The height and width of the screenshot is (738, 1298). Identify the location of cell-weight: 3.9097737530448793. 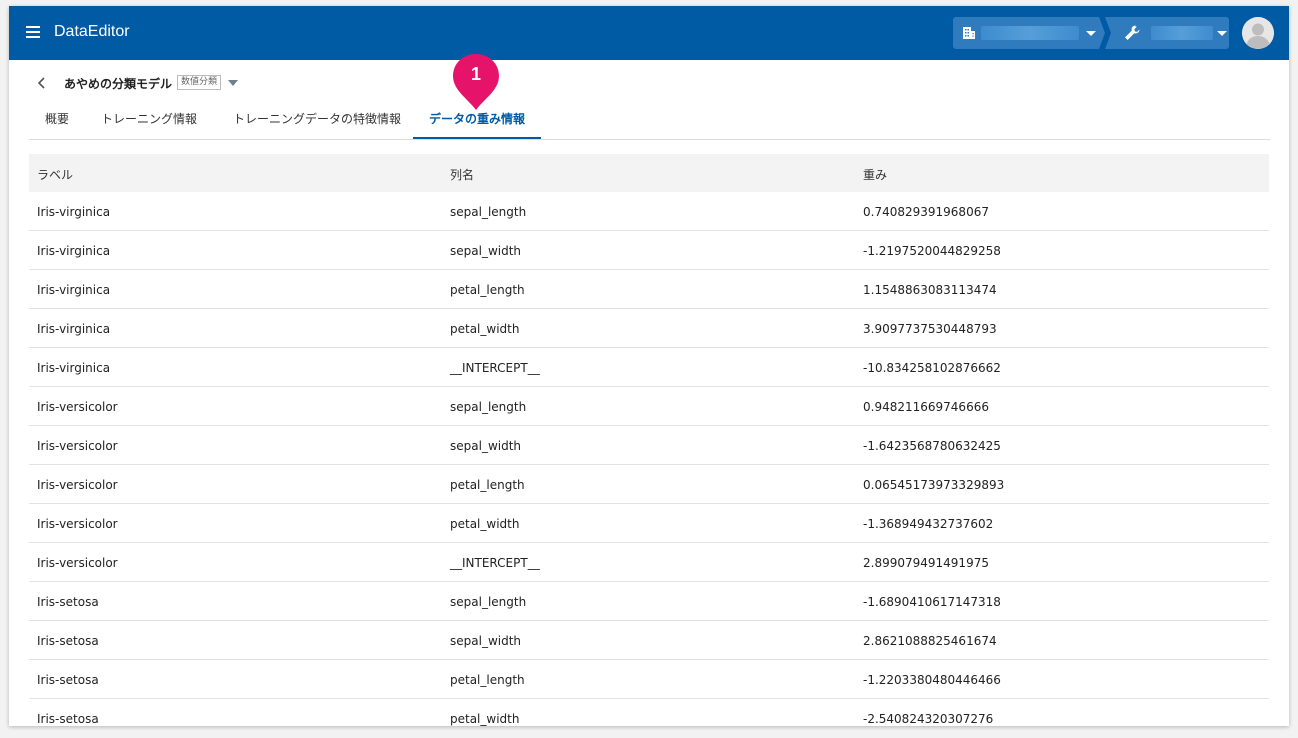
(930, 329).